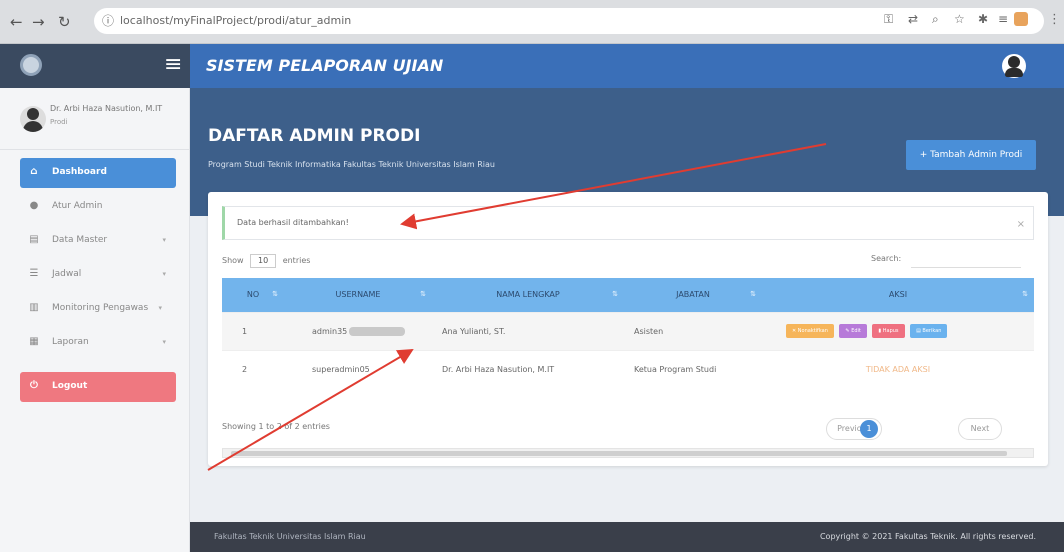 This screenshot has height=552, width=1064. Describe the element at coordinates (98, 275) in the screenshot. I see `sidebar-item-jadwal: ☰ Jadwal ▾` at that location.